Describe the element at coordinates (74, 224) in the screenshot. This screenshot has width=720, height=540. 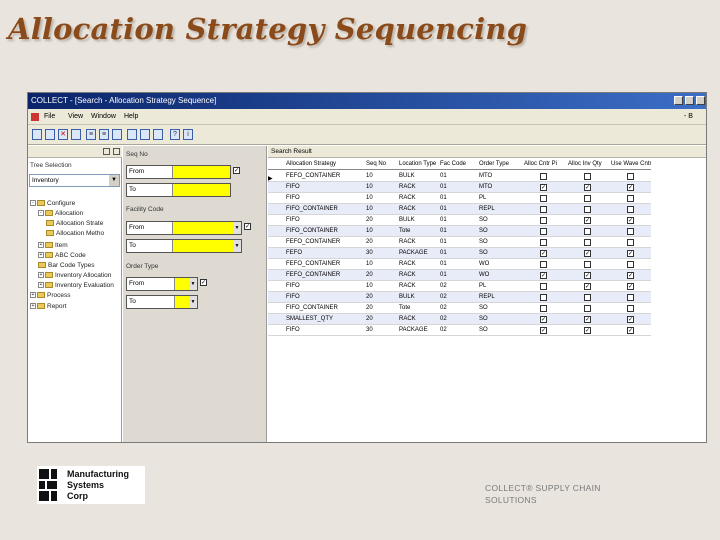
I see `tree-item: Allocation Strate` at that location.